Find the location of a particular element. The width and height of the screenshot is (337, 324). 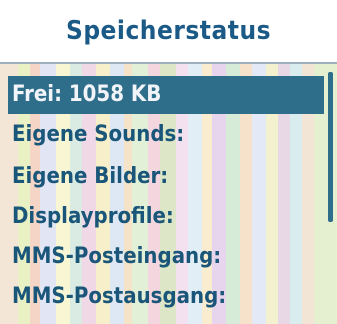

menu-item-own-pictures: Eigene Bilder: is located at coordinates (90, 176).